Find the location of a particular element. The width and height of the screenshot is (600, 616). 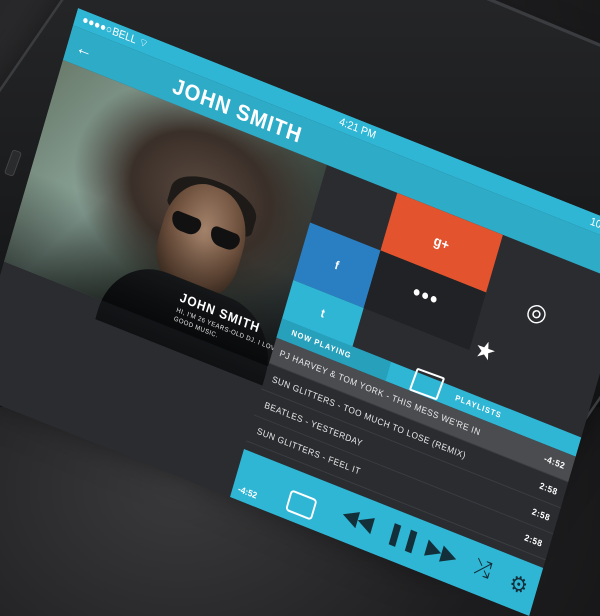

more-dots-icon: ••• is located at coordinates (426, 296).